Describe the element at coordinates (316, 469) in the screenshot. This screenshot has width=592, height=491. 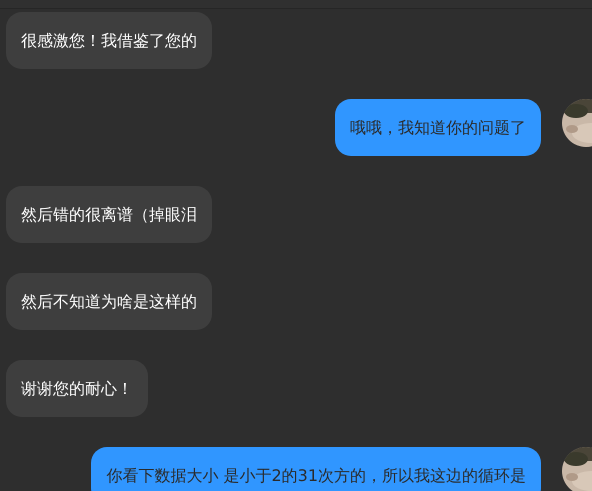
I see `sent-message-bubble: 你看下数据大小 是小于2的31次方的，所以我这边的循环是` at that location.